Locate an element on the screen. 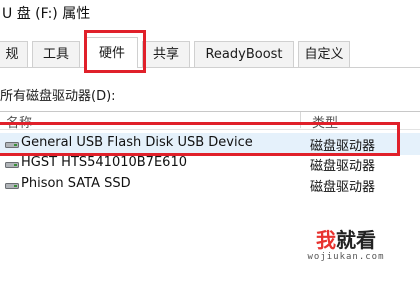 The width and height of the screenshot is (420, 281). device-row: General USB Flash Disk USB Device 磁盘驱动器 is located at coordinates (210, 144).